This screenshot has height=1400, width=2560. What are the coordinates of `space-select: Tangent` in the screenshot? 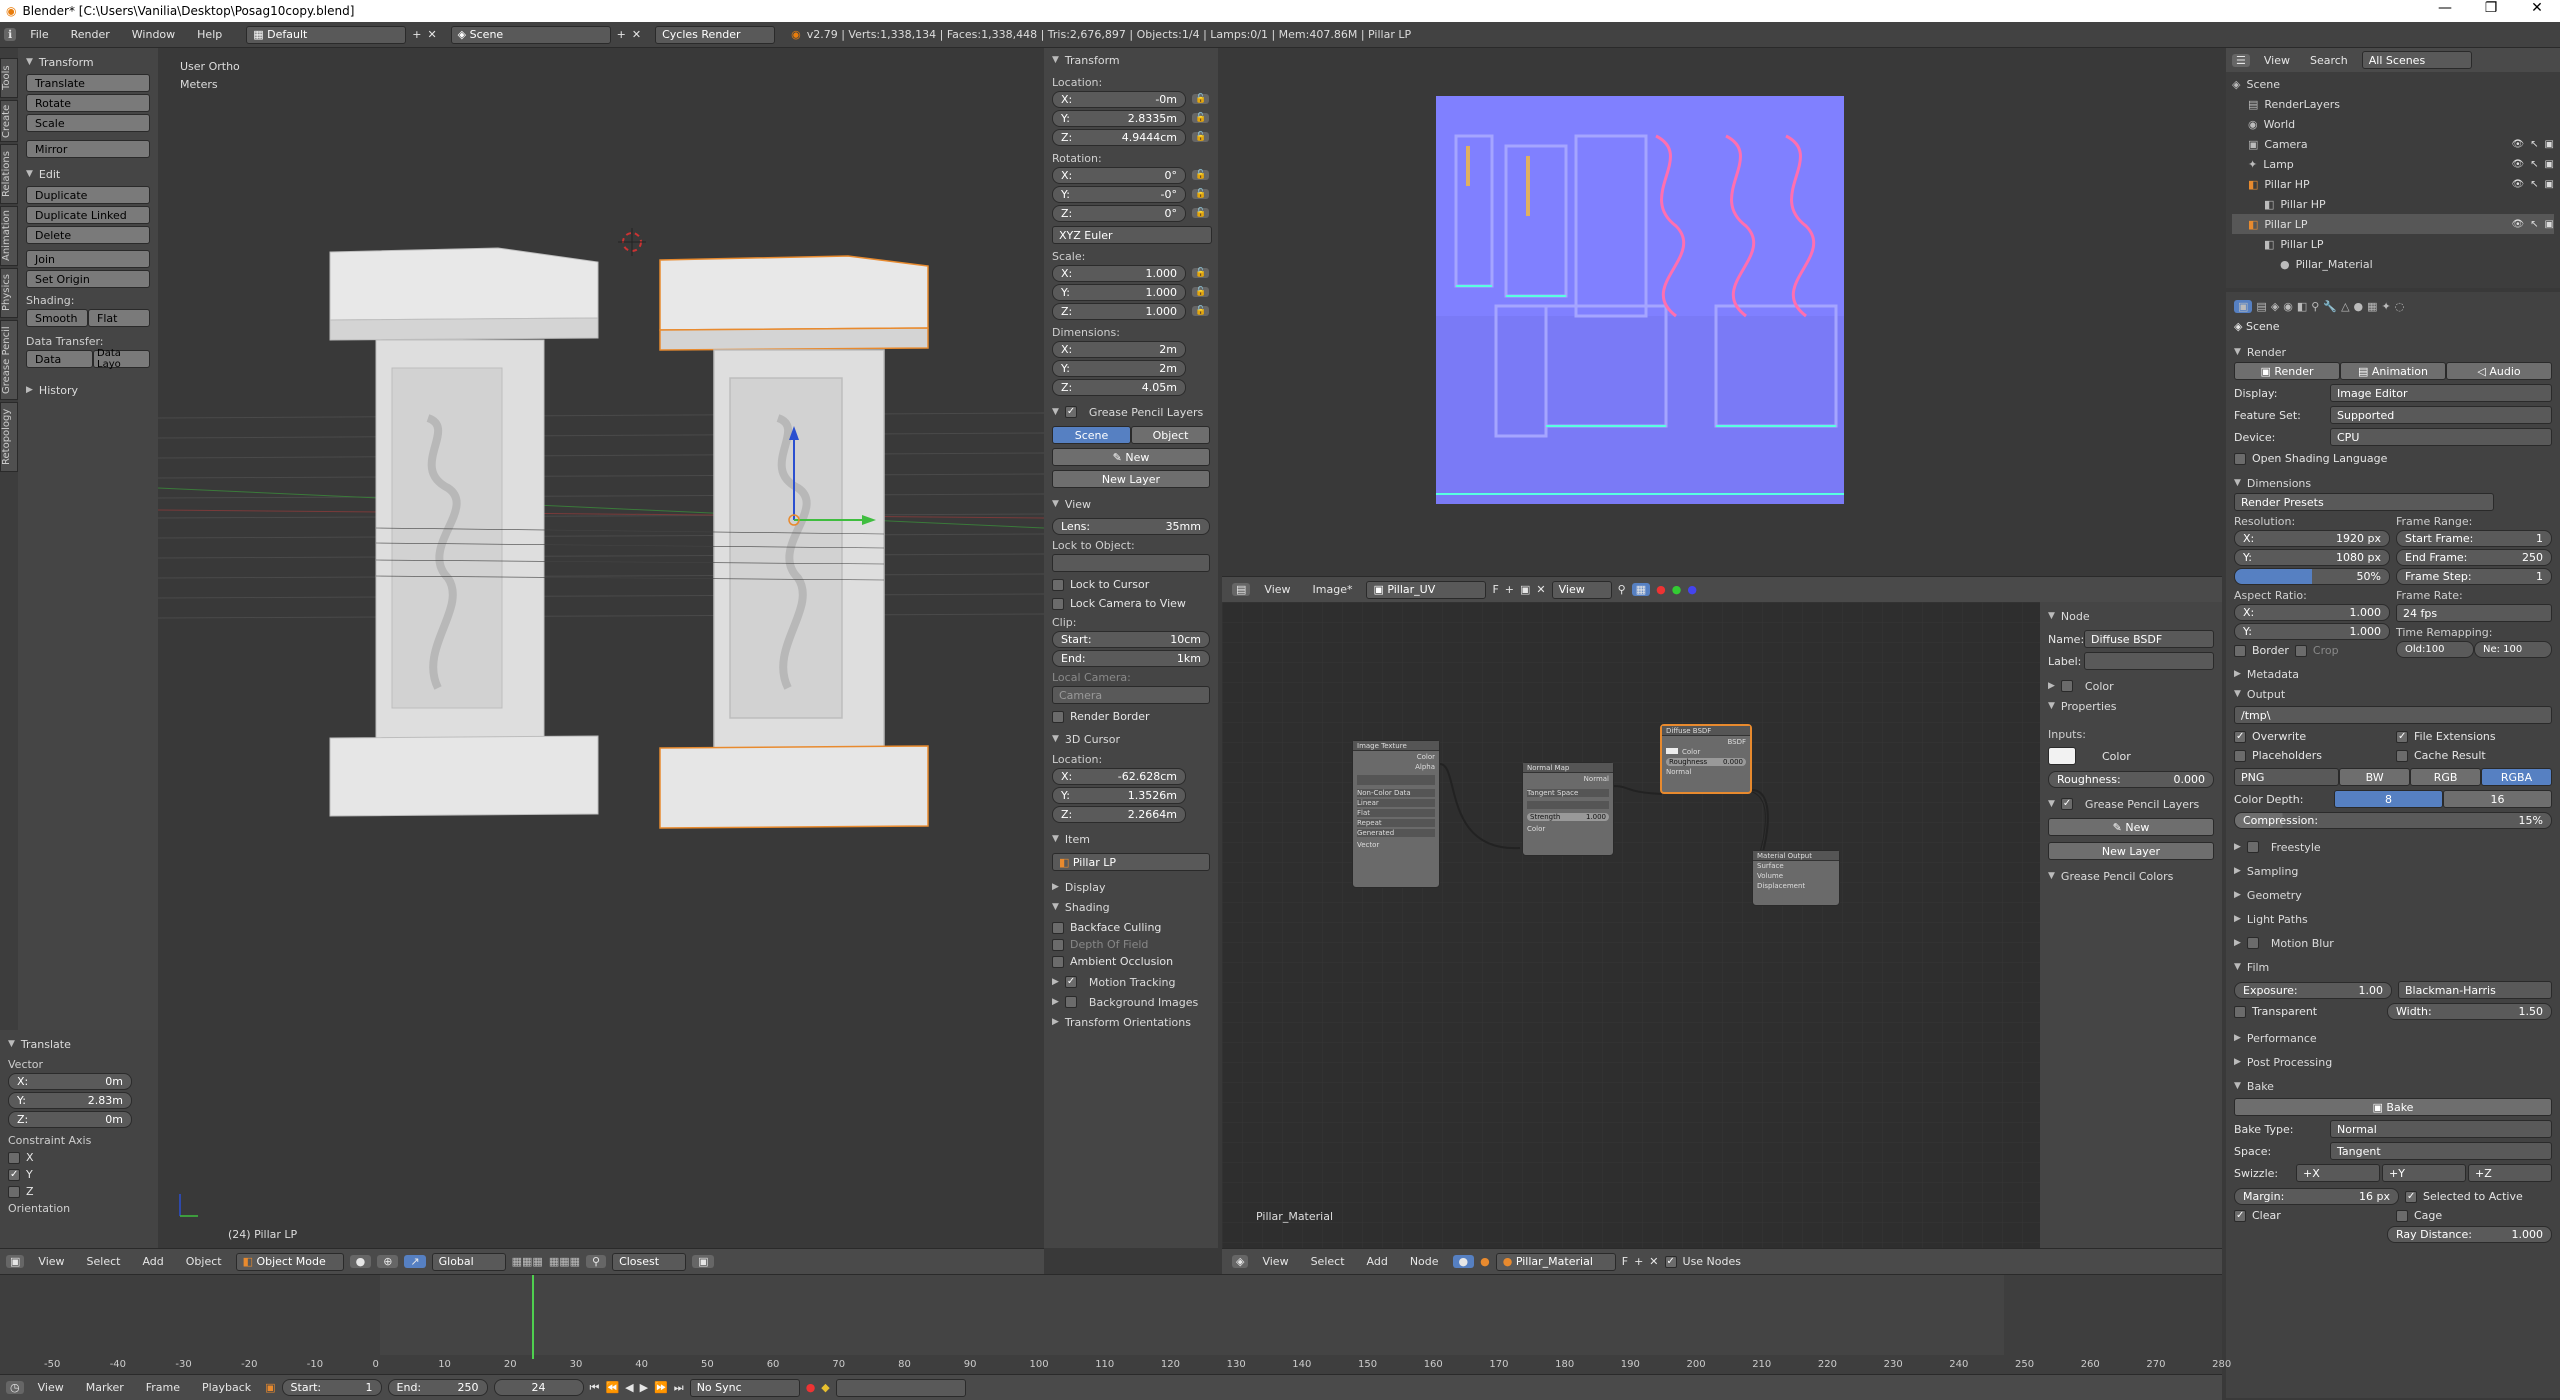 It's located at (2441, 1151).